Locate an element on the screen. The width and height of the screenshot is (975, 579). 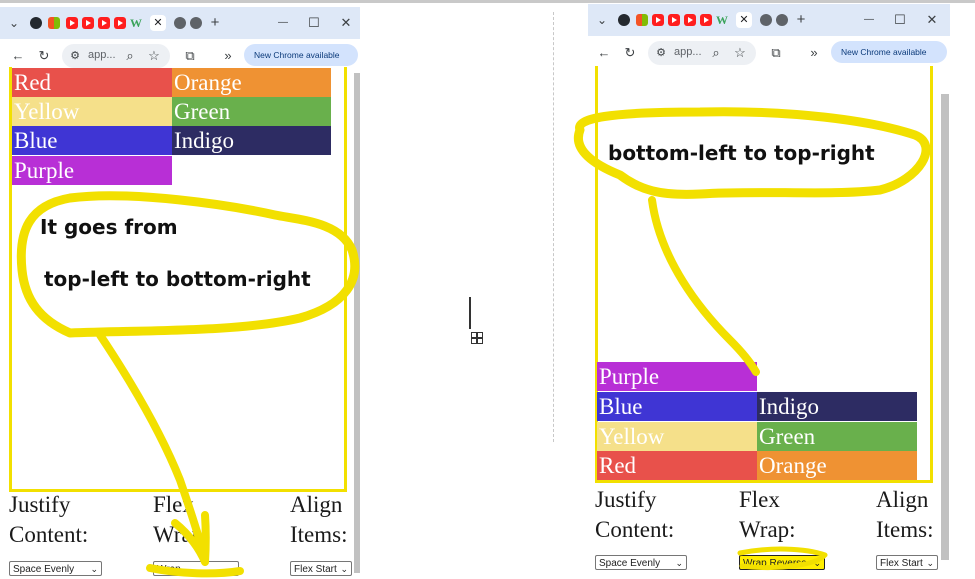
left-annotation-line1: It goes from is located at coordinates (109, 227).